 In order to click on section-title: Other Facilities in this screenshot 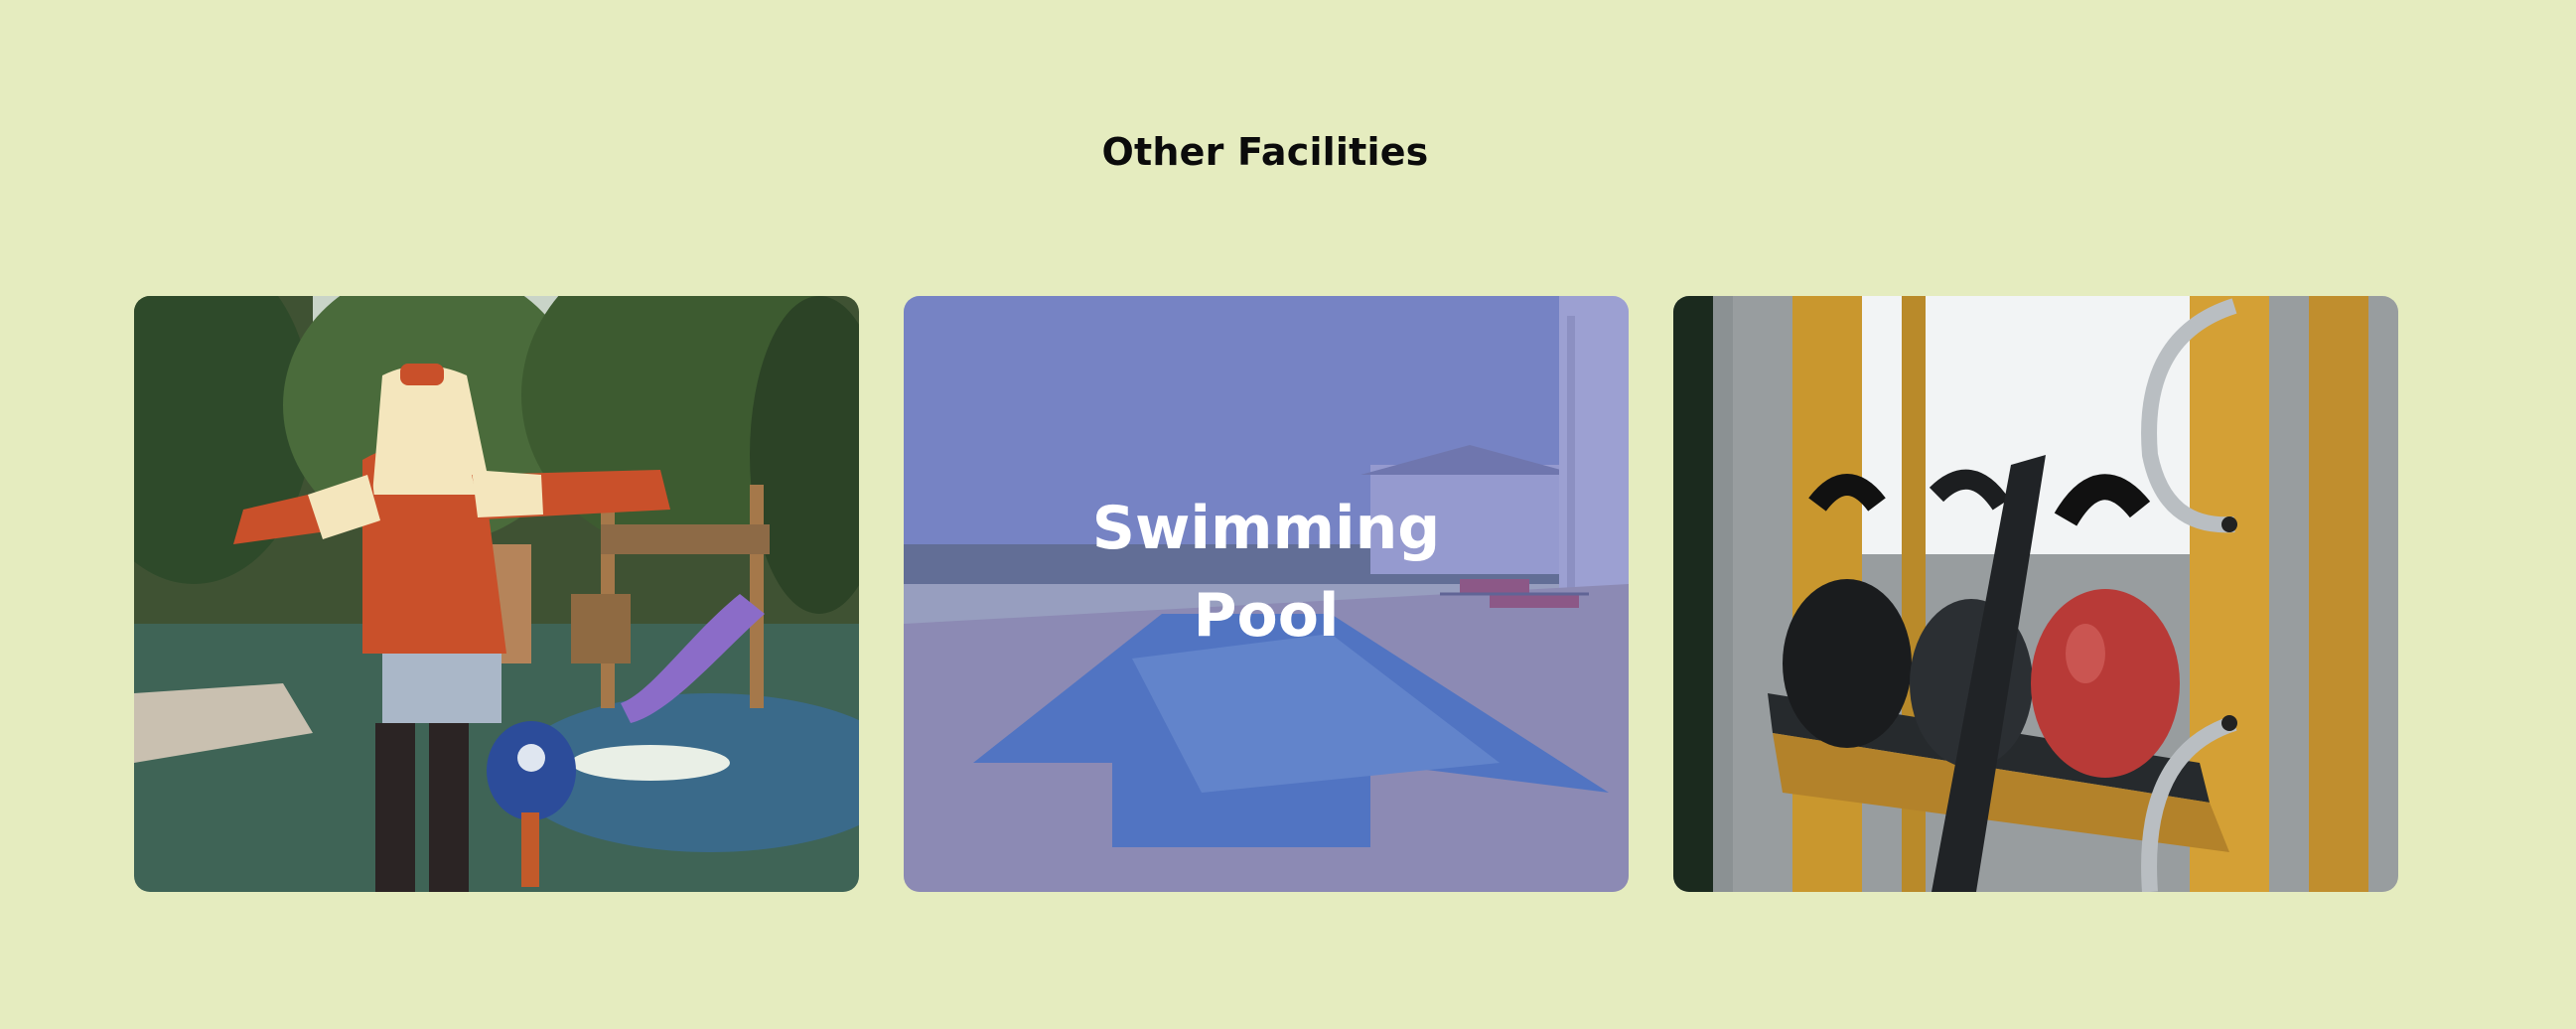, I will do `click(1265, 152)`.